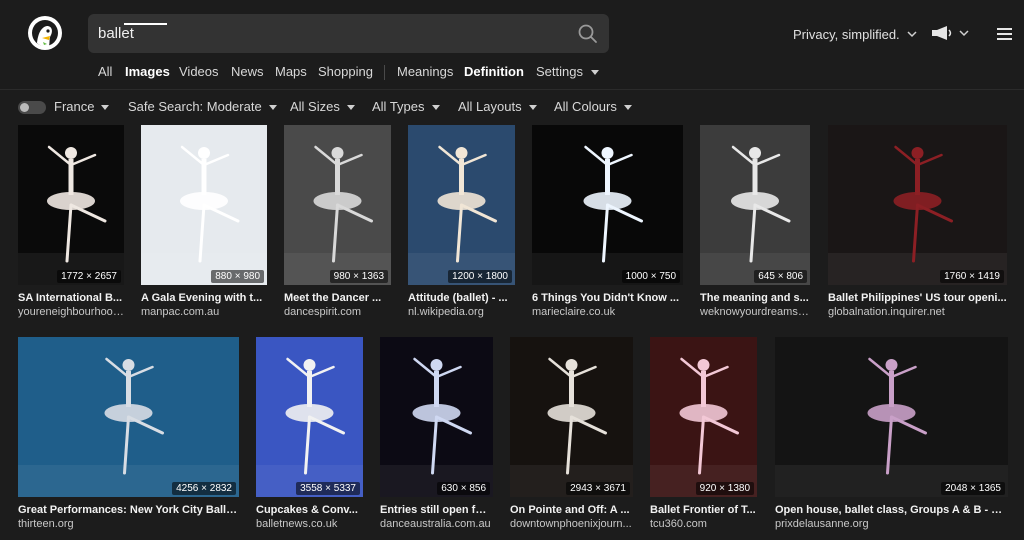 The width and height of the screenshot is (1024, 540). I want to click on size-label: All Sizes, so click(315, 106).